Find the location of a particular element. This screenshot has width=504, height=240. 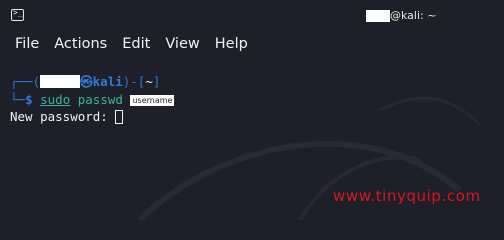

watermark-text: www.tinyquip.com is located at coordinates (407, 196).